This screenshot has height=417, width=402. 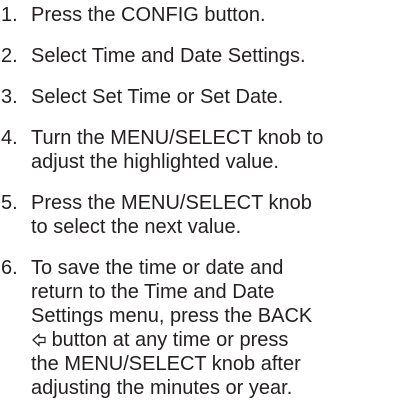 I want to click on step-text-line: Settings menu, press the BACK, so click(x=172, y=316).